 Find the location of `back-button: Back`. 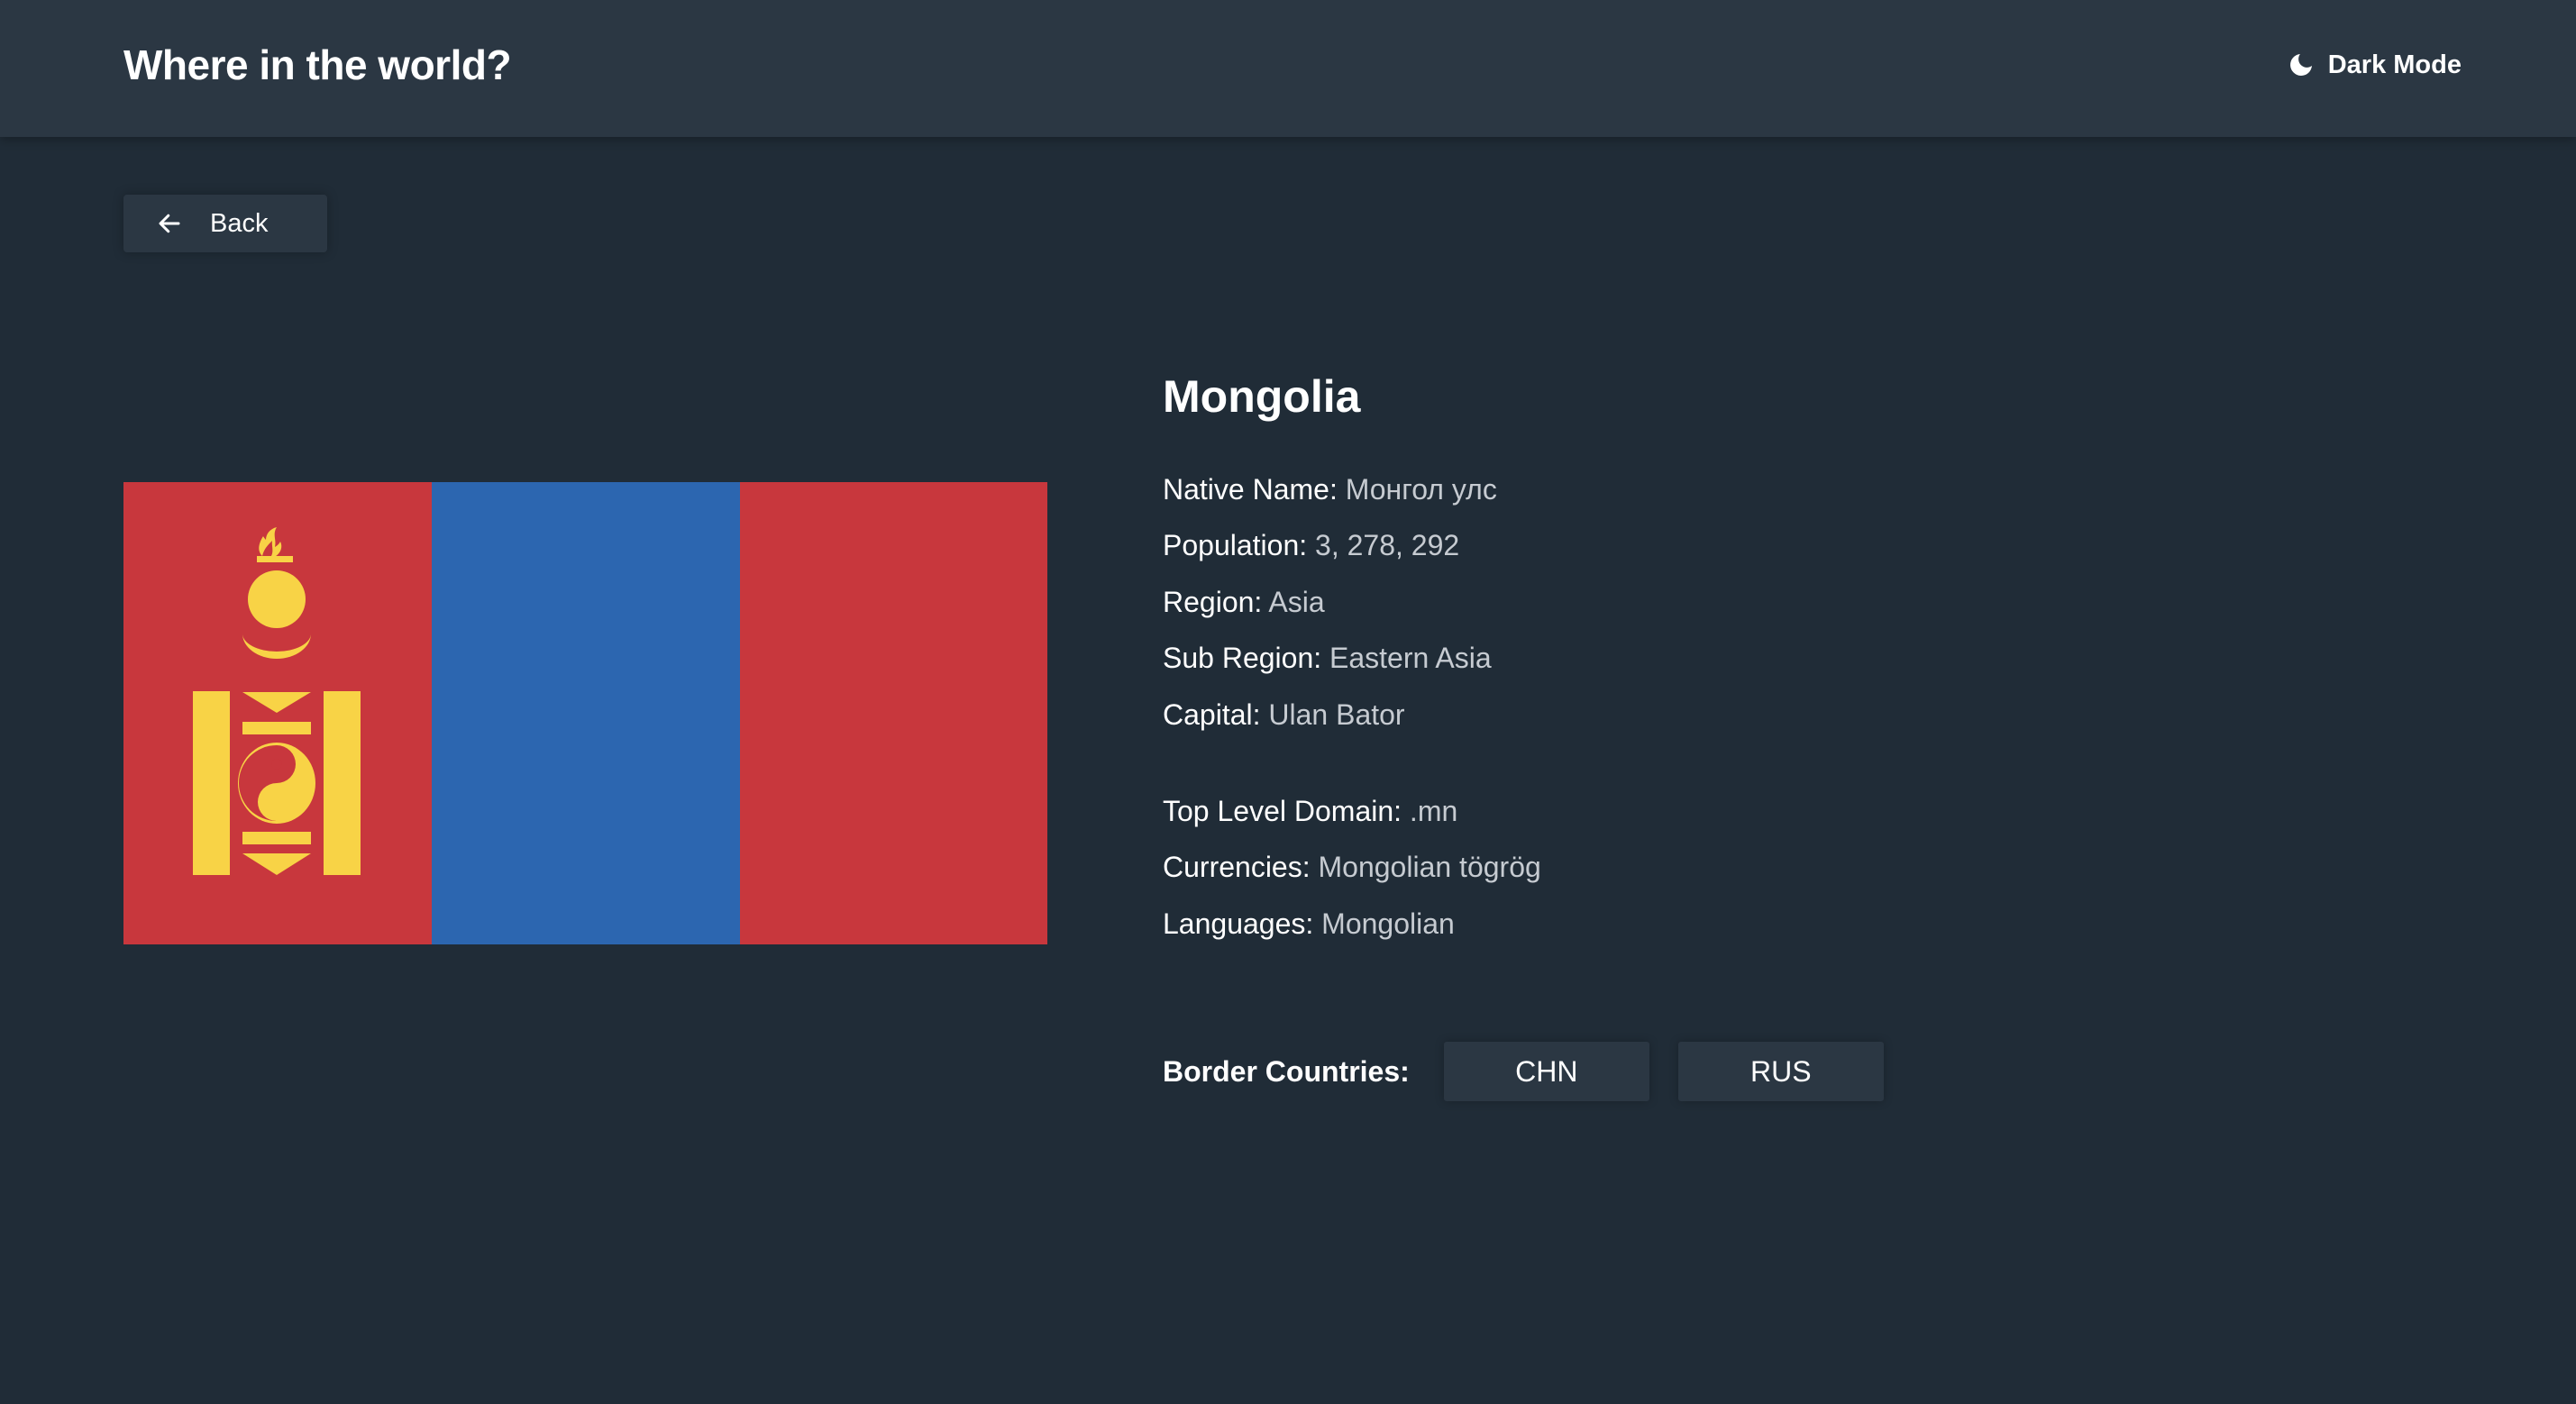

back-button: Back is located at coordinates (225, 223).